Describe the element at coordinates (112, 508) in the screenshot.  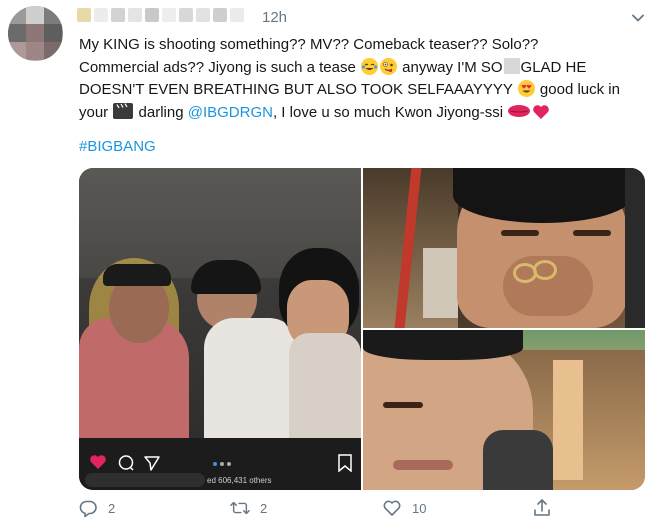
I see `reply-count: 2` at that location.